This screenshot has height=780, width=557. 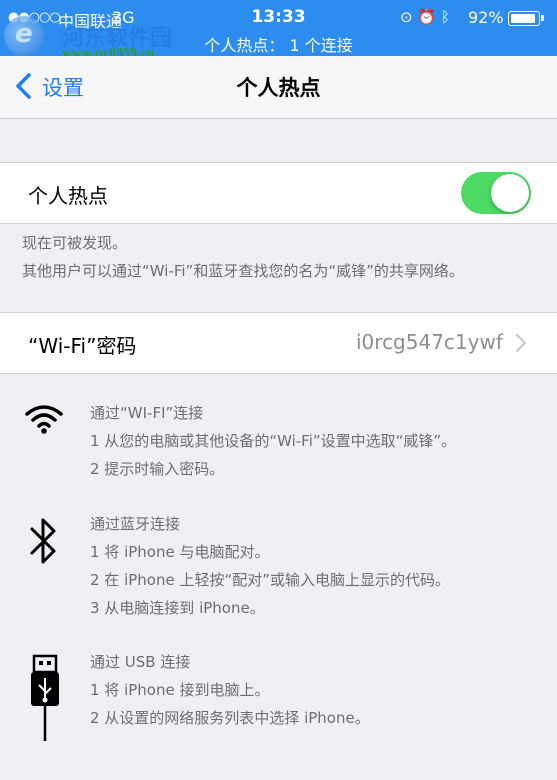 What do you see at coordinates (75, 243) in the screenshot?
I see `discoverable-note: 现在可被发现。` at bounding box center [75, 243].